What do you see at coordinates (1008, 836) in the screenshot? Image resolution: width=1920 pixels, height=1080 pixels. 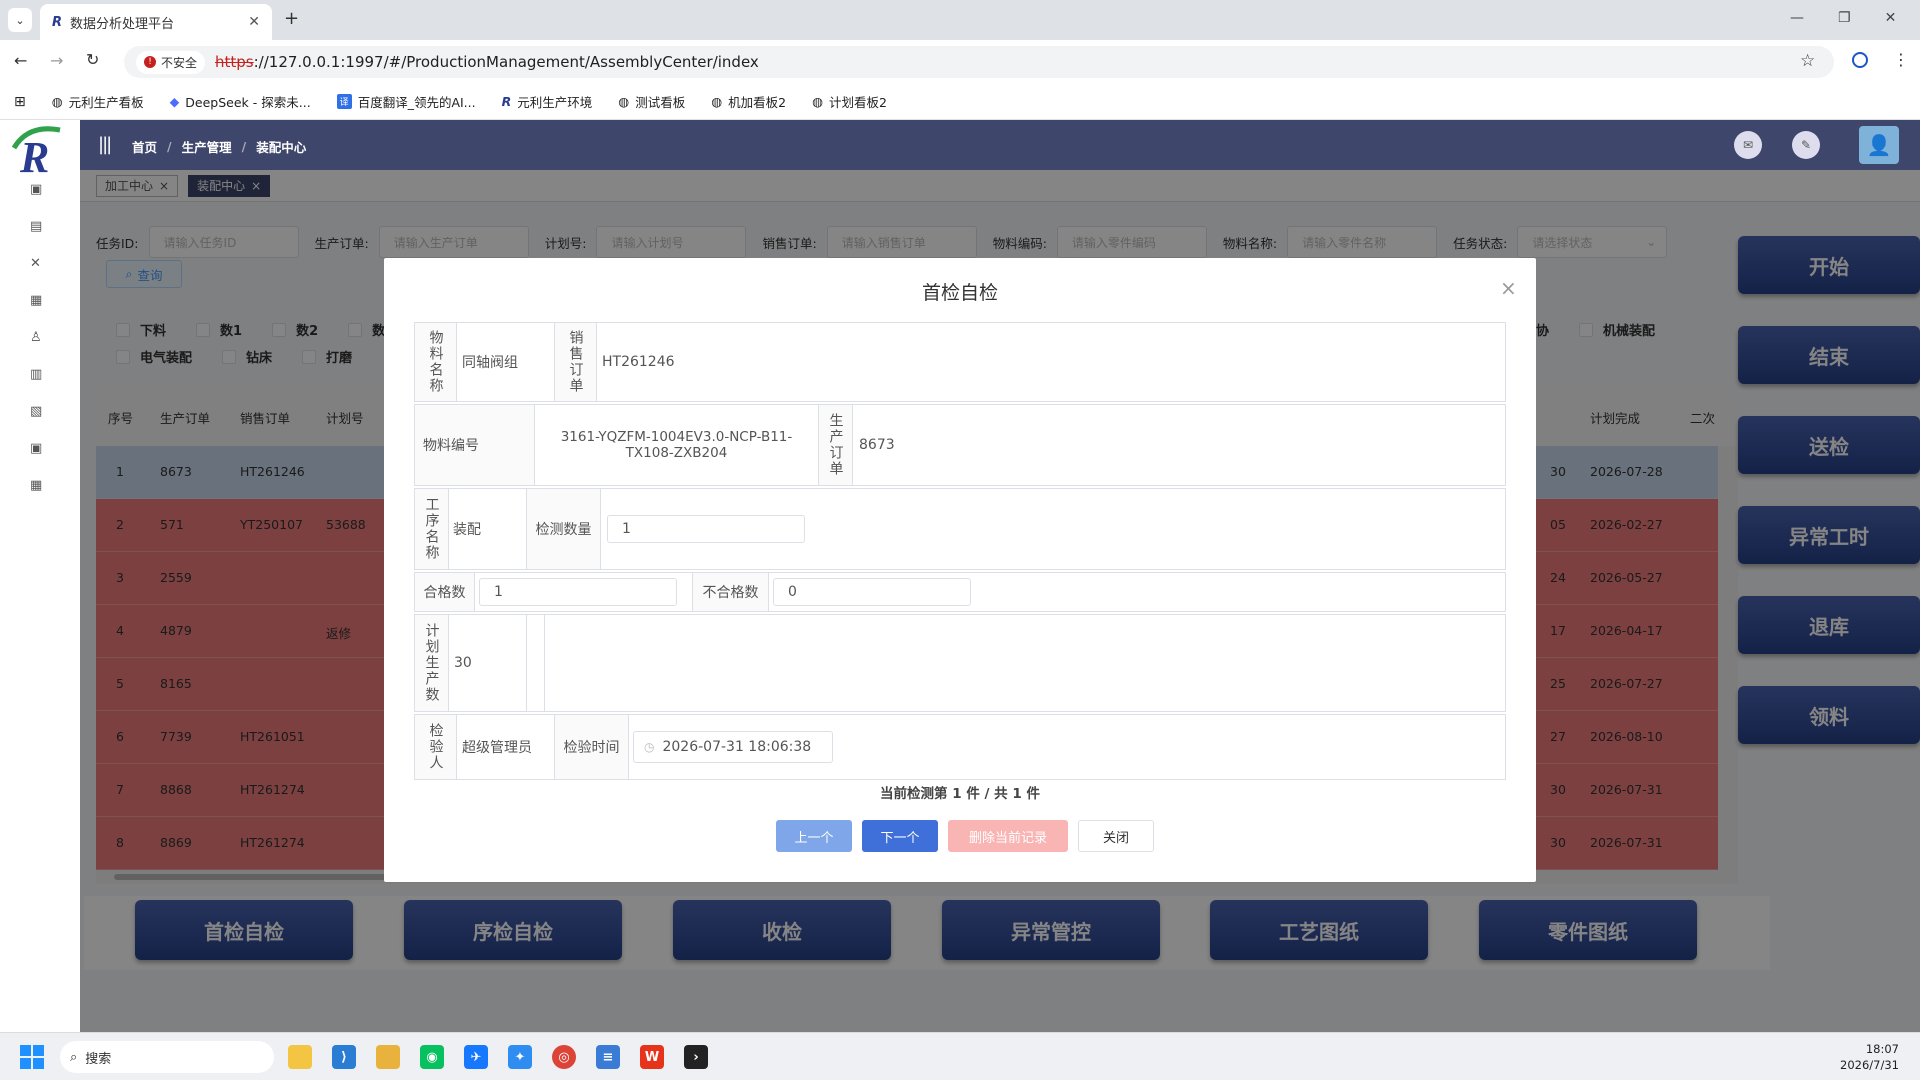 I see `delete-record-button: 删除当前记录` at bounding box center [1008, 836].